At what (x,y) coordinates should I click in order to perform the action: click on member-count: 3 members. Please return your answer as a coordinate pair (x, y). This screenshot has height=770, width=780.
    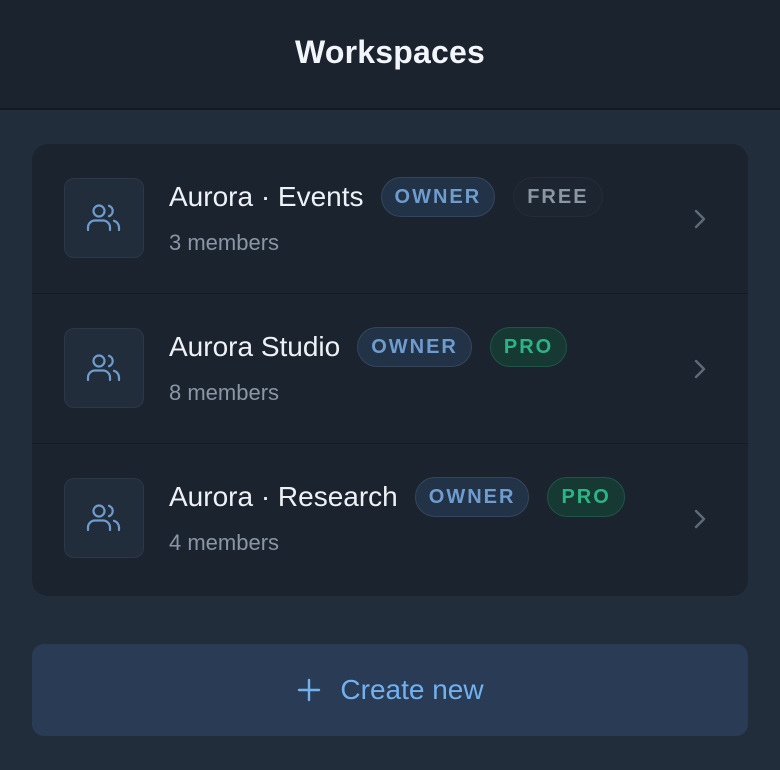
    Looking at the image, I should click on (224, 242).